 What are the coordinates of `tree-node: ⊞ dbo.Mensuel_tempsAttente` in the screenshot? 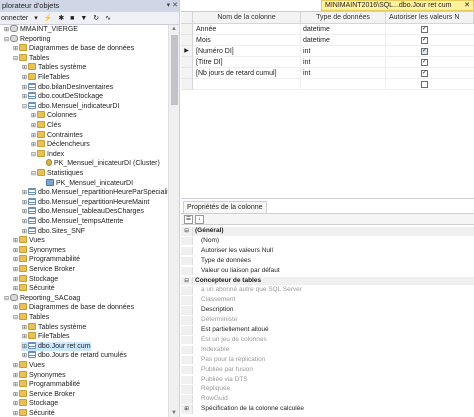 It's located at (72, 222).